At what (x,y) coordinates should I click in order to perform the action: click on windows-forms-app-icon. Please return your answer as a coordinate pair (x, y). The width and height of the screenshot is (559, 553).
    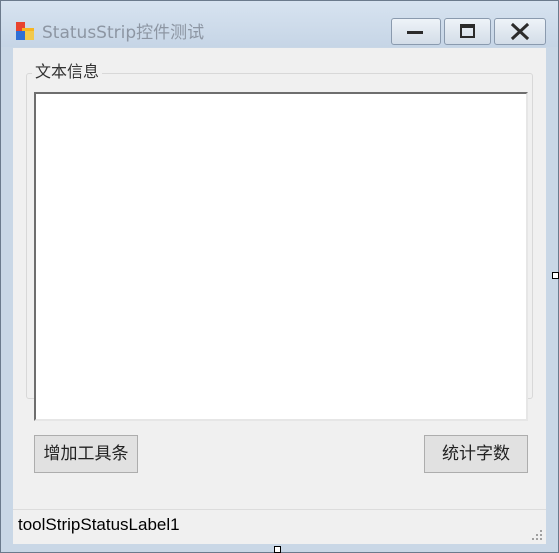
    Looking at the image, I should click on (25, 31).